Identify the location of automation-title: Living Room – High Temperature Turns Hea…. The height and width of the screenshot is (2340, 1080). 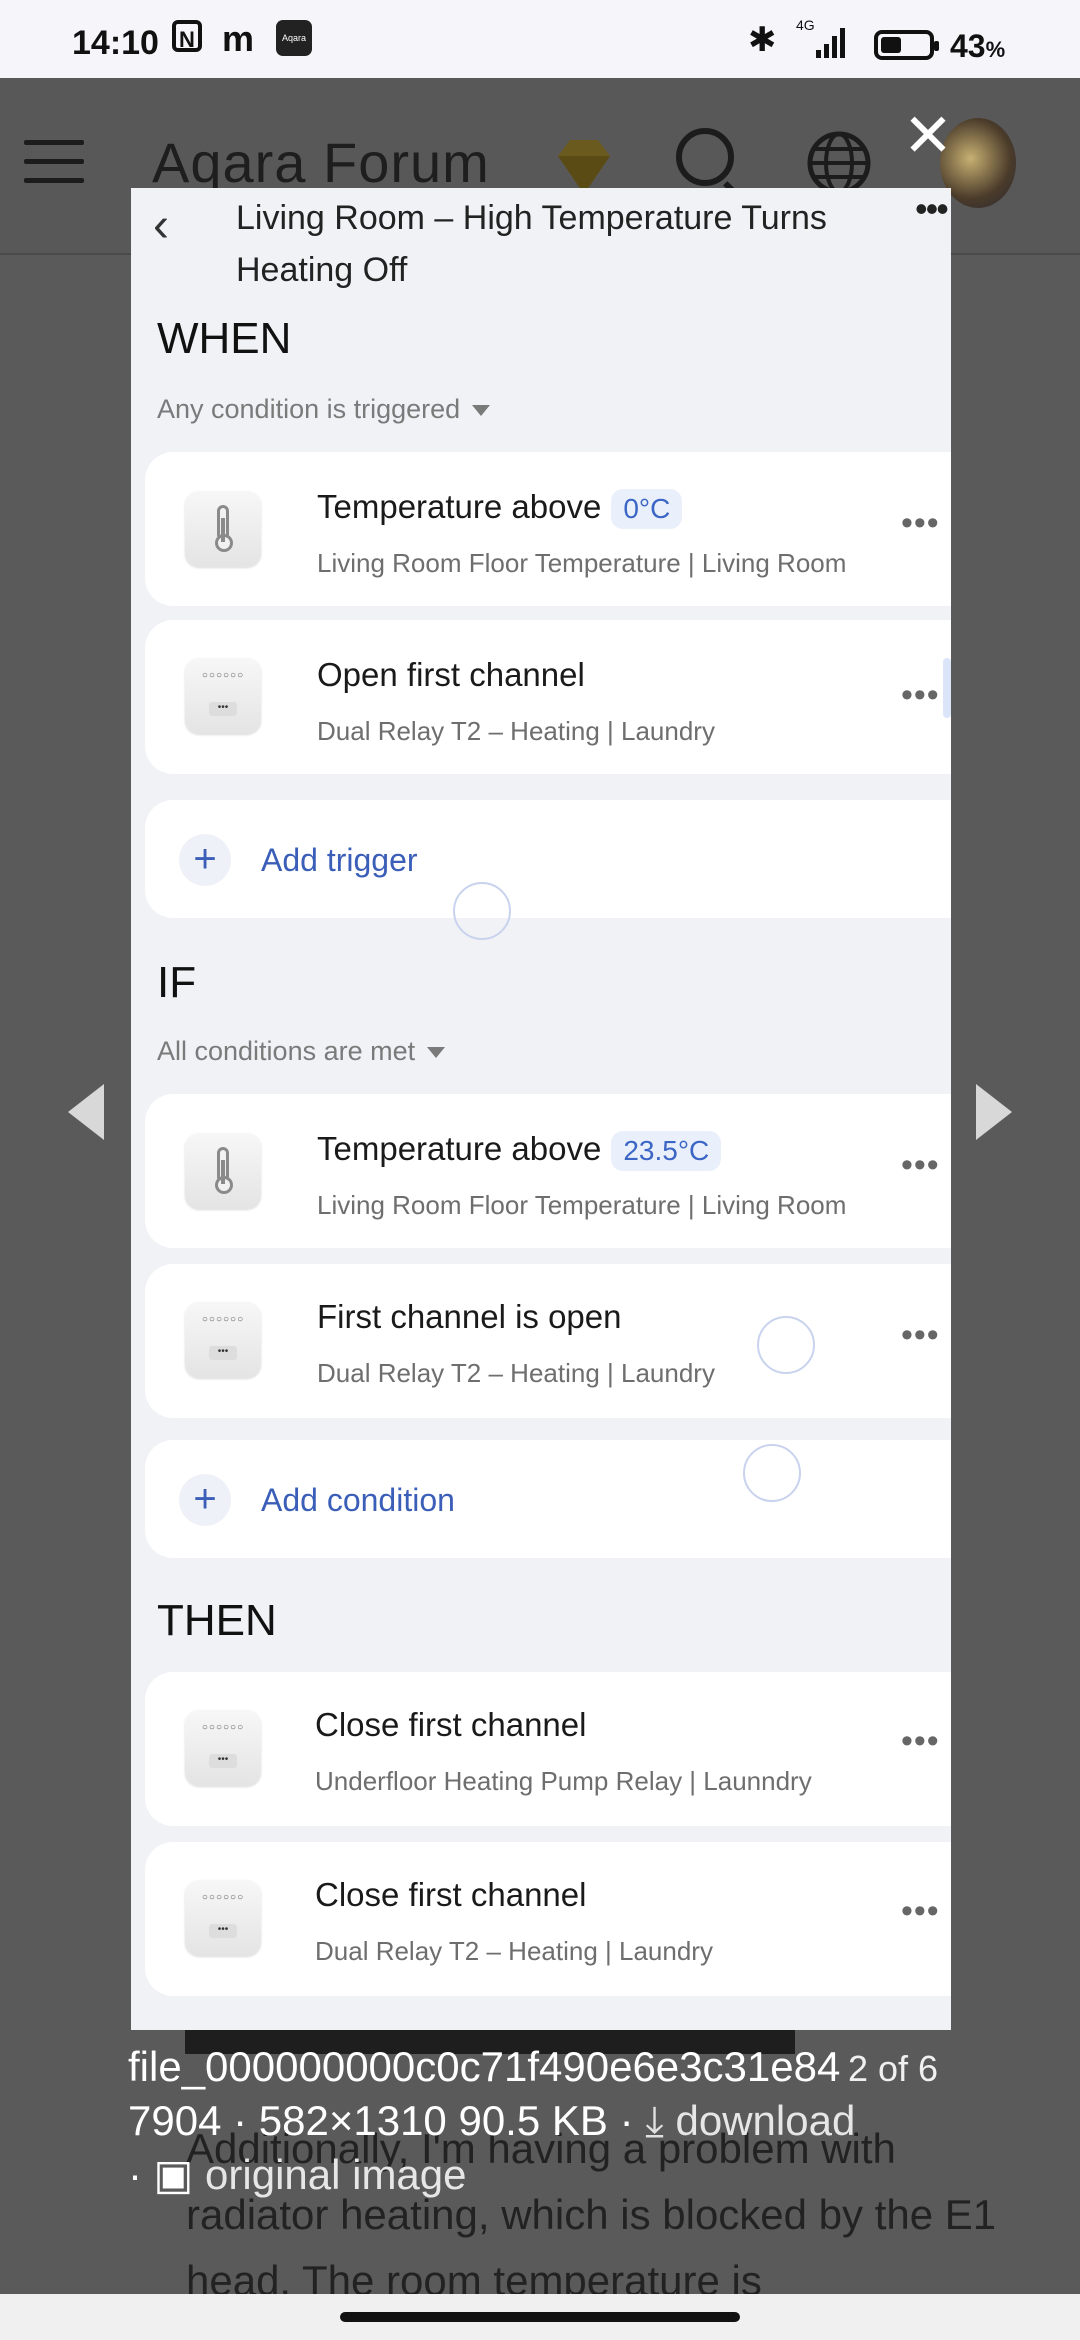
(531, 244).